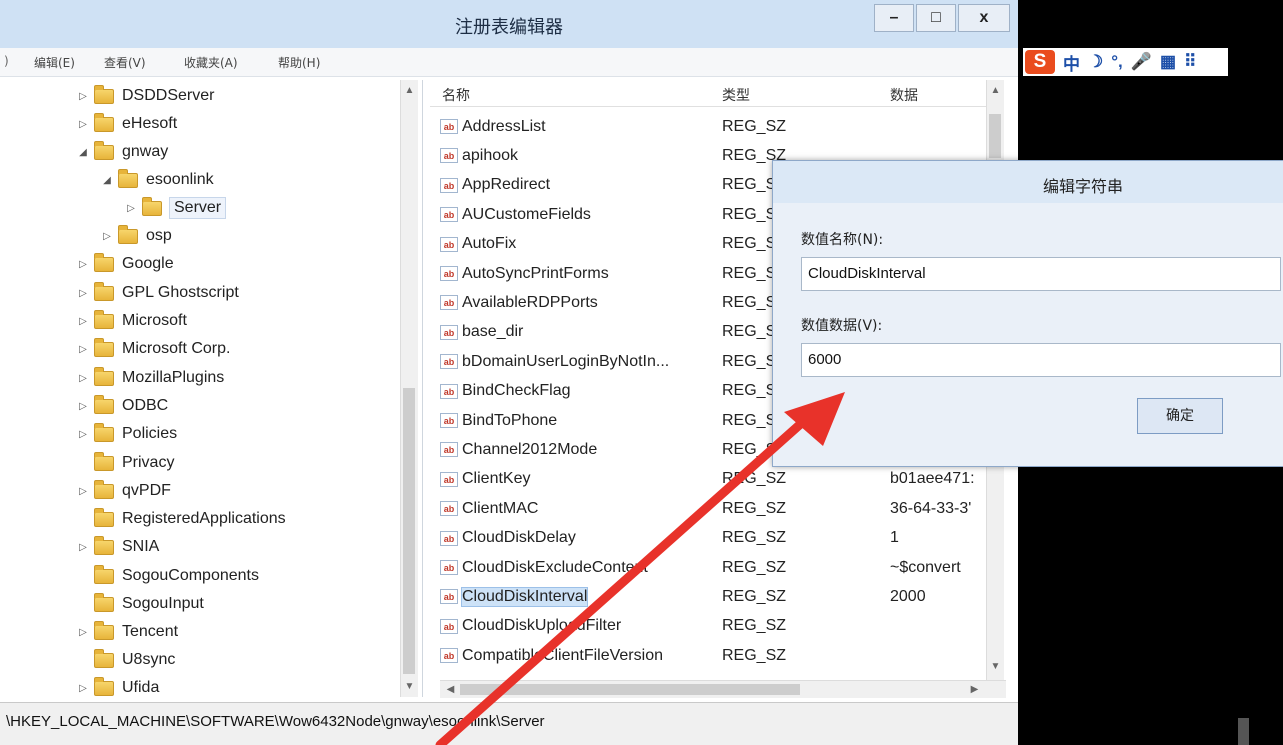 The image size is (1283, 745). I want to click on tree-item: ▷ Google, so click(125, 264).